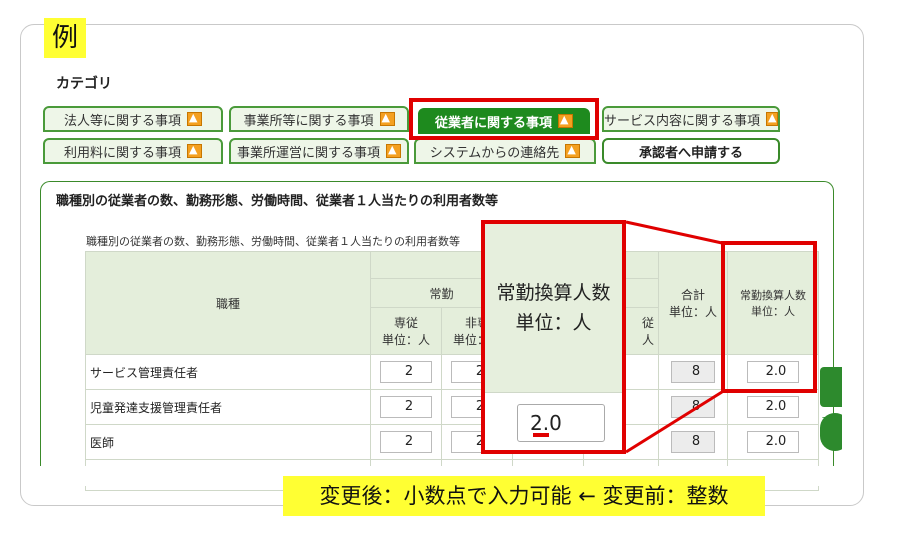 Image resolution: width=904 pixels, height=534 pixels. Describe the element at coordinates (831, 409) in the screenshot. I see `side-buttons: 一時` at that location.